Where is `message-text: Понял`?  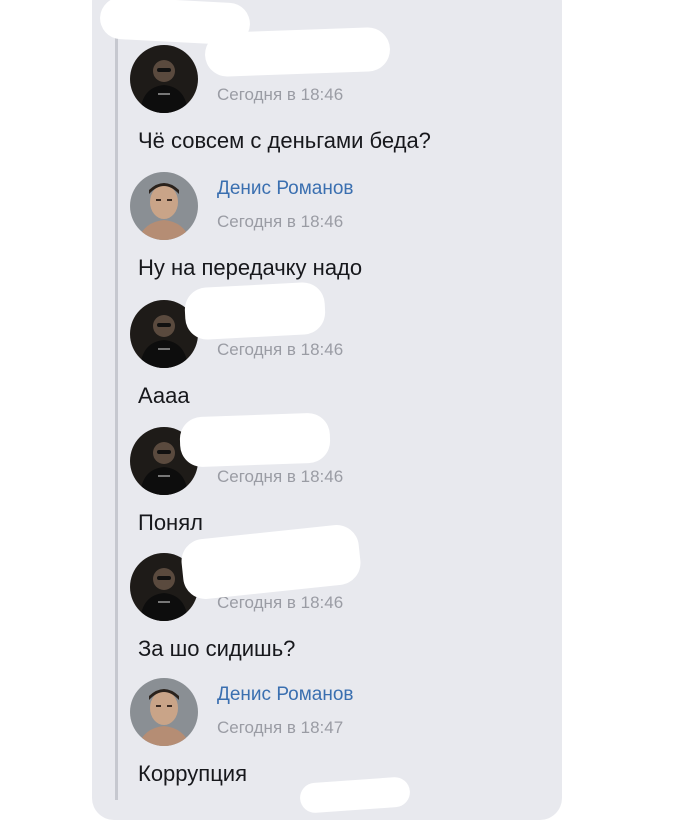
message-text: Понял is located at coordinates (170, 522).